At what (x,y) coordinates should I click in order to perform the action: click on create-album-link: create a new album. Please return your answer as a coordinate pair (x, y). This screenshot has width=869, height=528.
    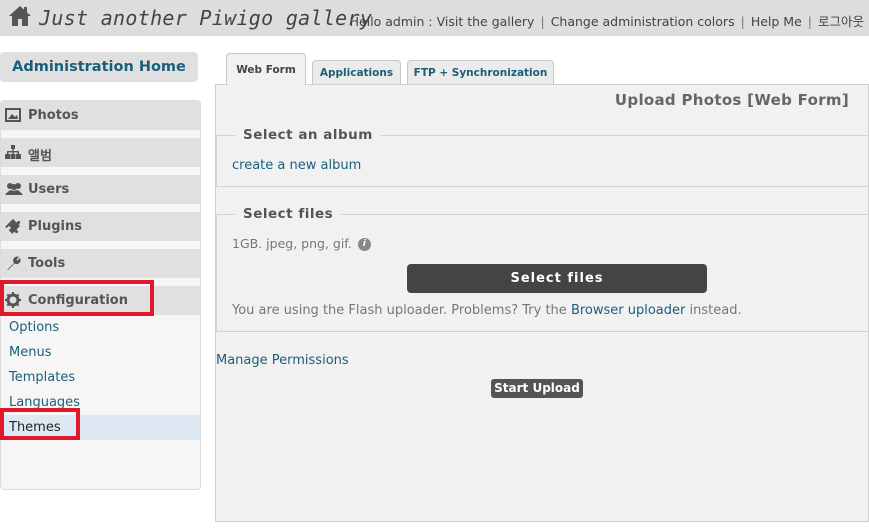
    Looking at the image, I should click on (296, 165).